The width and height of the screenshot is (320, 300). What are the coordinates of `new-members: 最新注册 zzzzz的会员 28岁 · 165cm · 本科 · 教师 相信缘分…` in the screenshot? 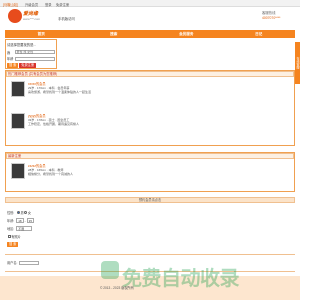 It's located at (150, 172).